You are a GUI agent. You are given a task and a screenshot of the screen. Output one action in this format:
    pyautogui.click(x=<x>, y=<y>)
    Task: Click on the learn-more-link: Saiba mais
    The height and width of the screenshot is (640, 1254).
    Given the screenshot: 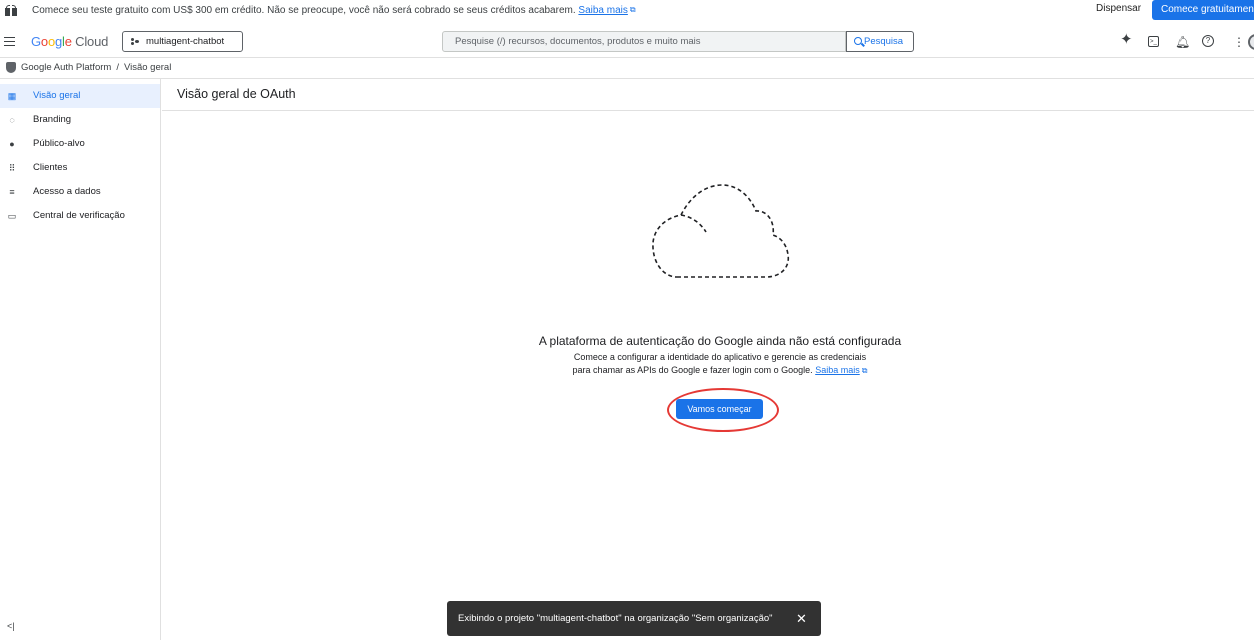 What is the action you would take?
    pyautogui.click(x=837, y=370)
    